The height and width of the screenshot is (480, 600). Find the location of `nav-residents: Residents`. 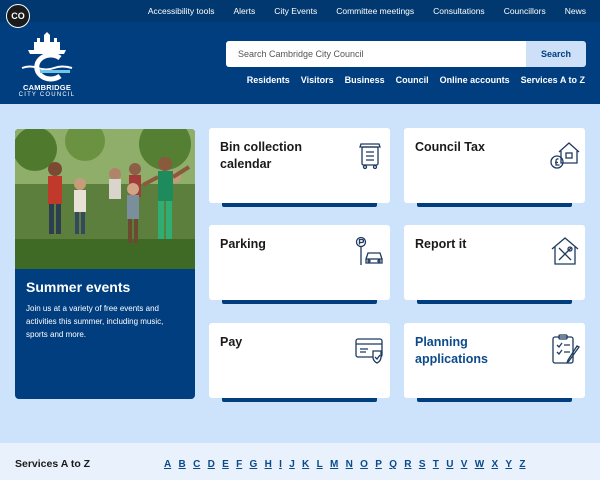

nav-residents: Residents is located at coordinates (268, 80).